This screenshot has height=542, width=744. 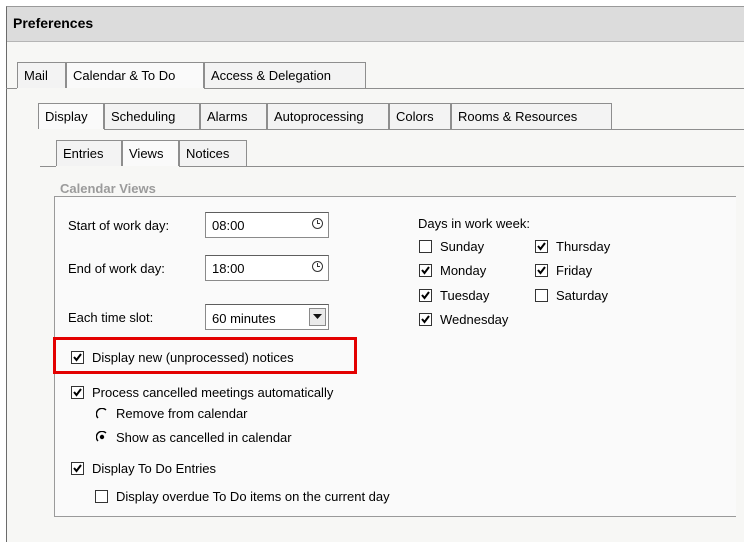 What do you see at coordinates (152, 116) in the screenshot?
I see `tab-scheduling: Scheduling` at bounding box center [152, 116].